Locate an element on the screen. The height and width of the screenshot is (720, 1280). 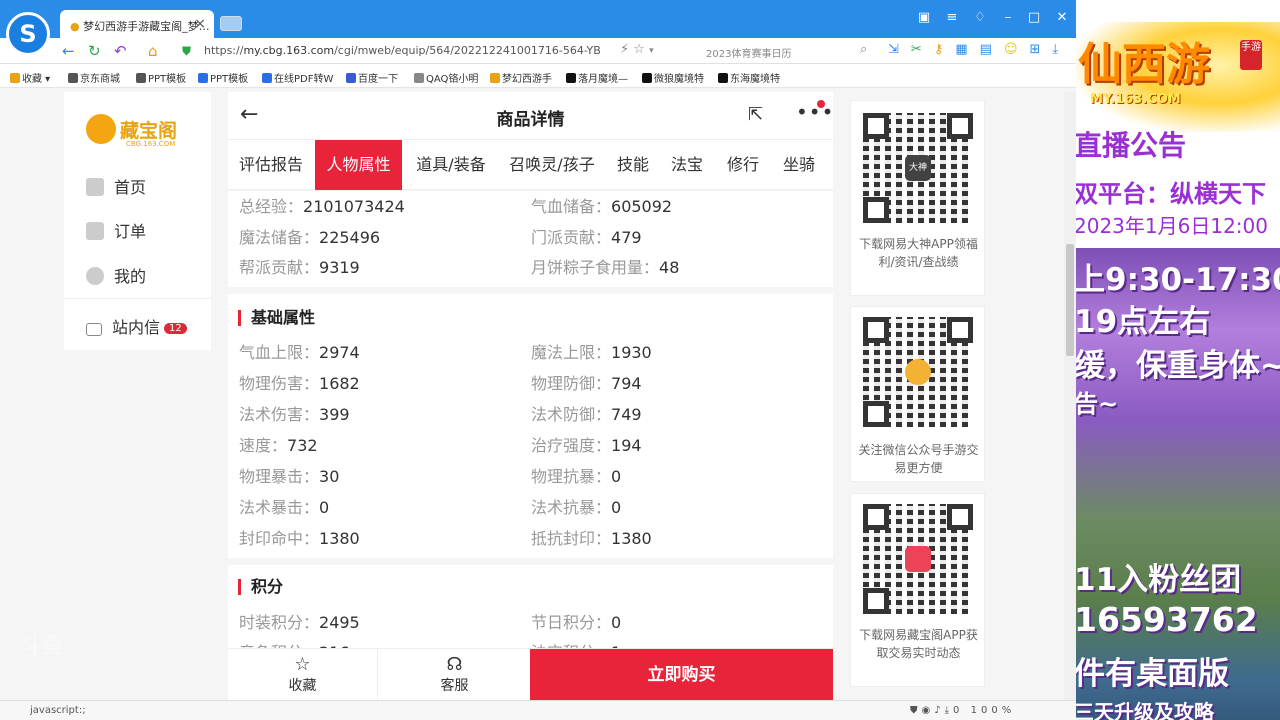
brand-logo: 藏宝阁 CBG.163.COM is located at coordinates (141, 128).